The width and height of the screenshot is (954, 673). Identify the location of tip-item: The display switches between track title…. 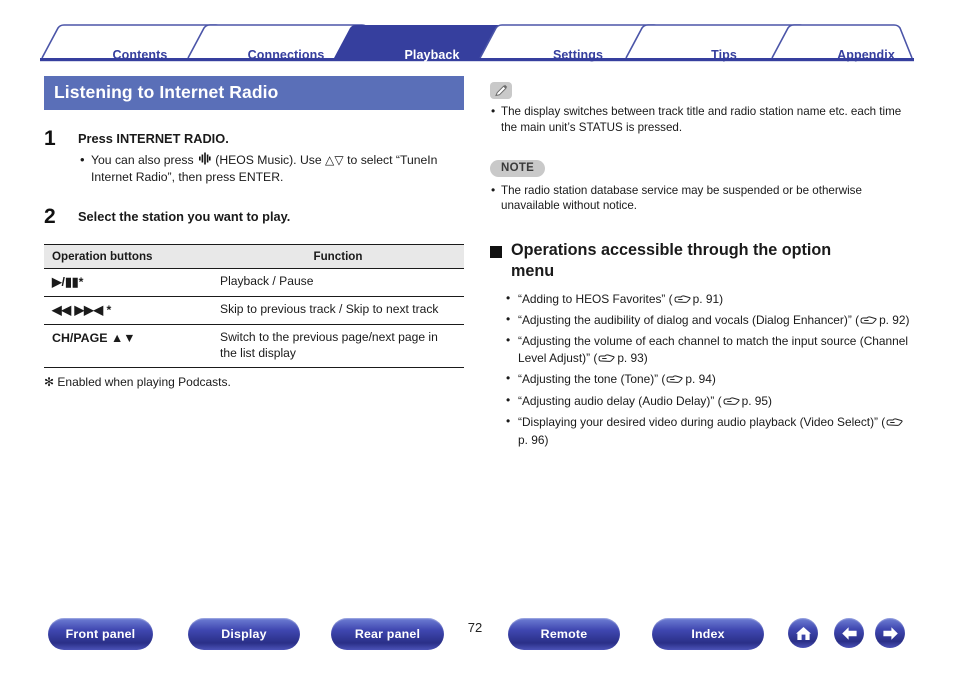
(702, 119).